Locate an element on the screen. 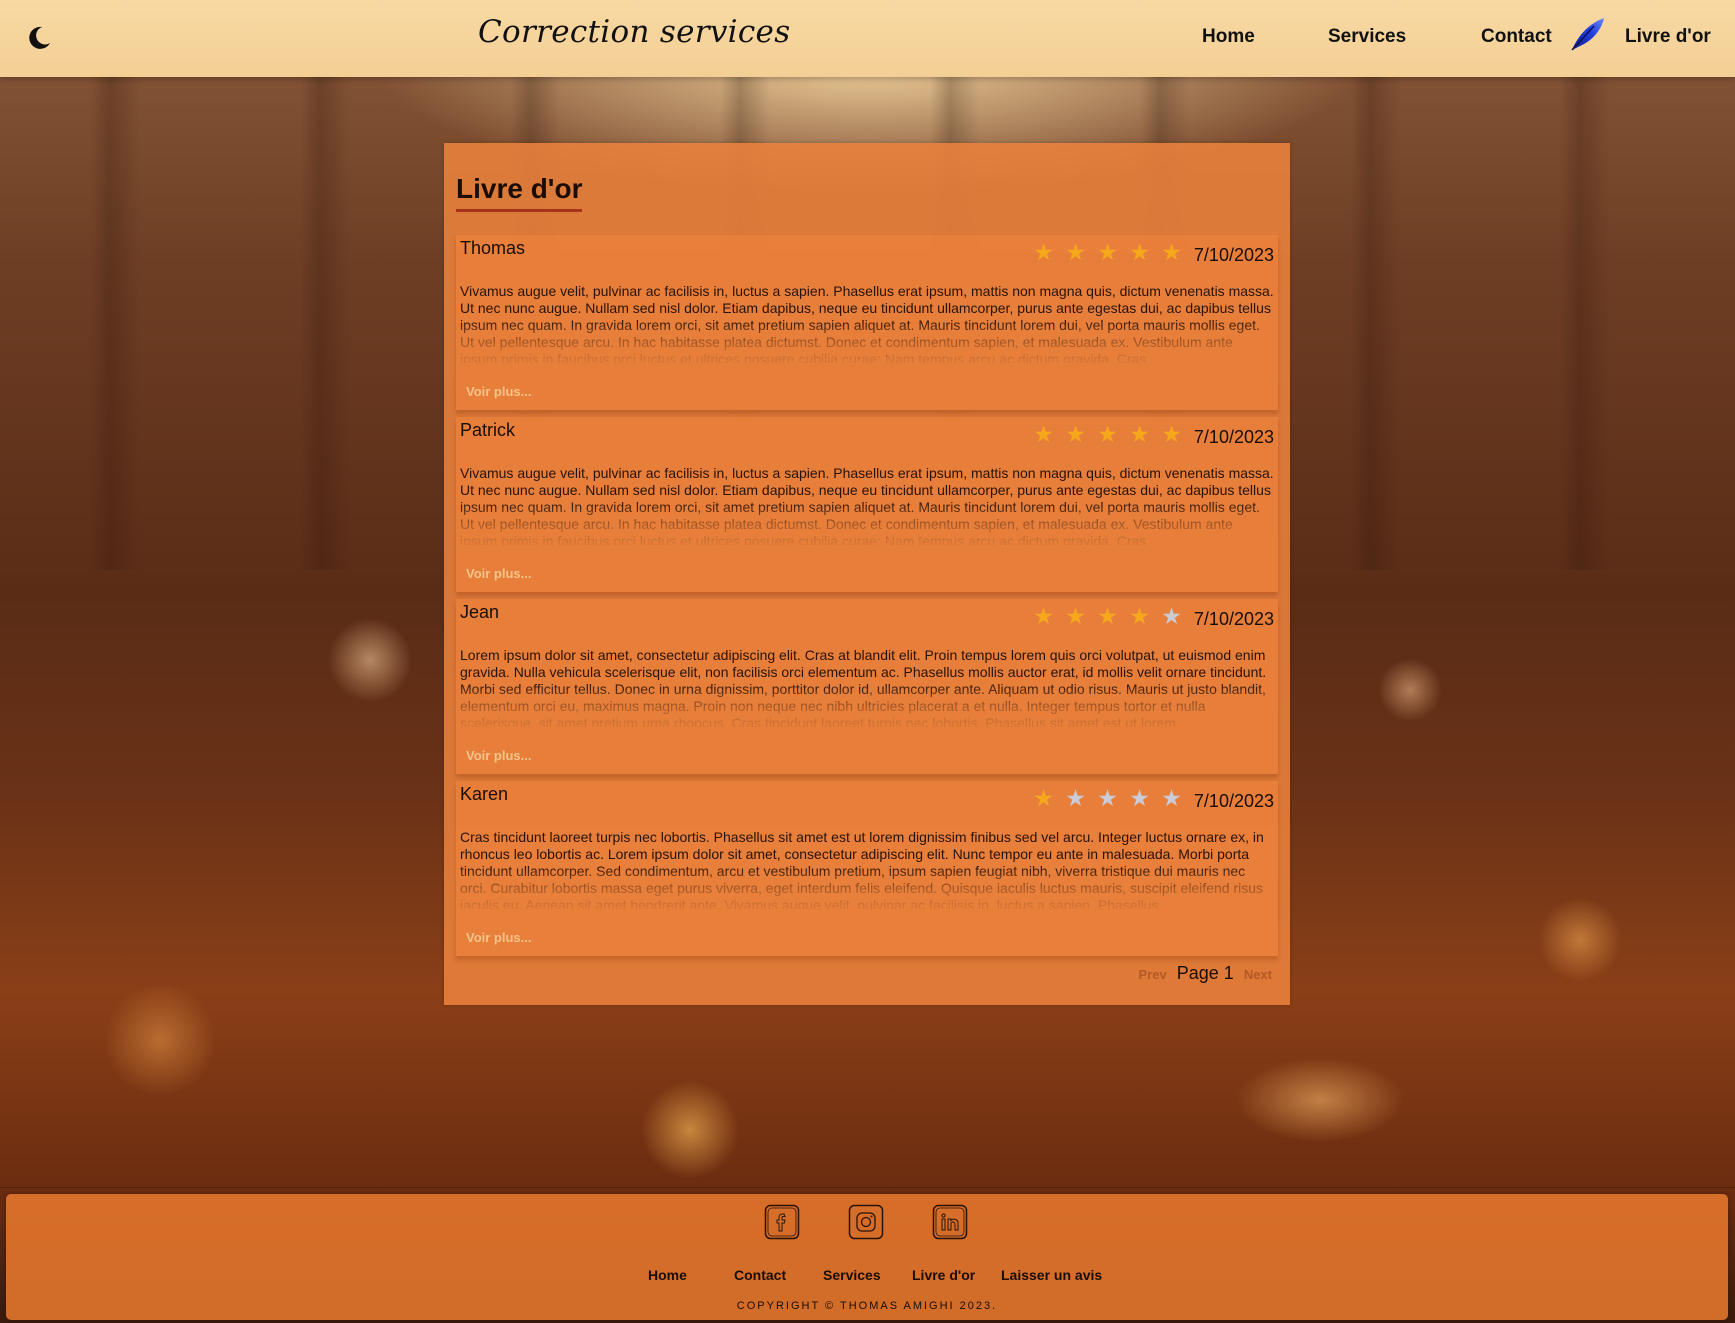 Image resolution: width=1735 pixels, height=1323 pixels. facebook-icon is located at coordinates (782, 1222).